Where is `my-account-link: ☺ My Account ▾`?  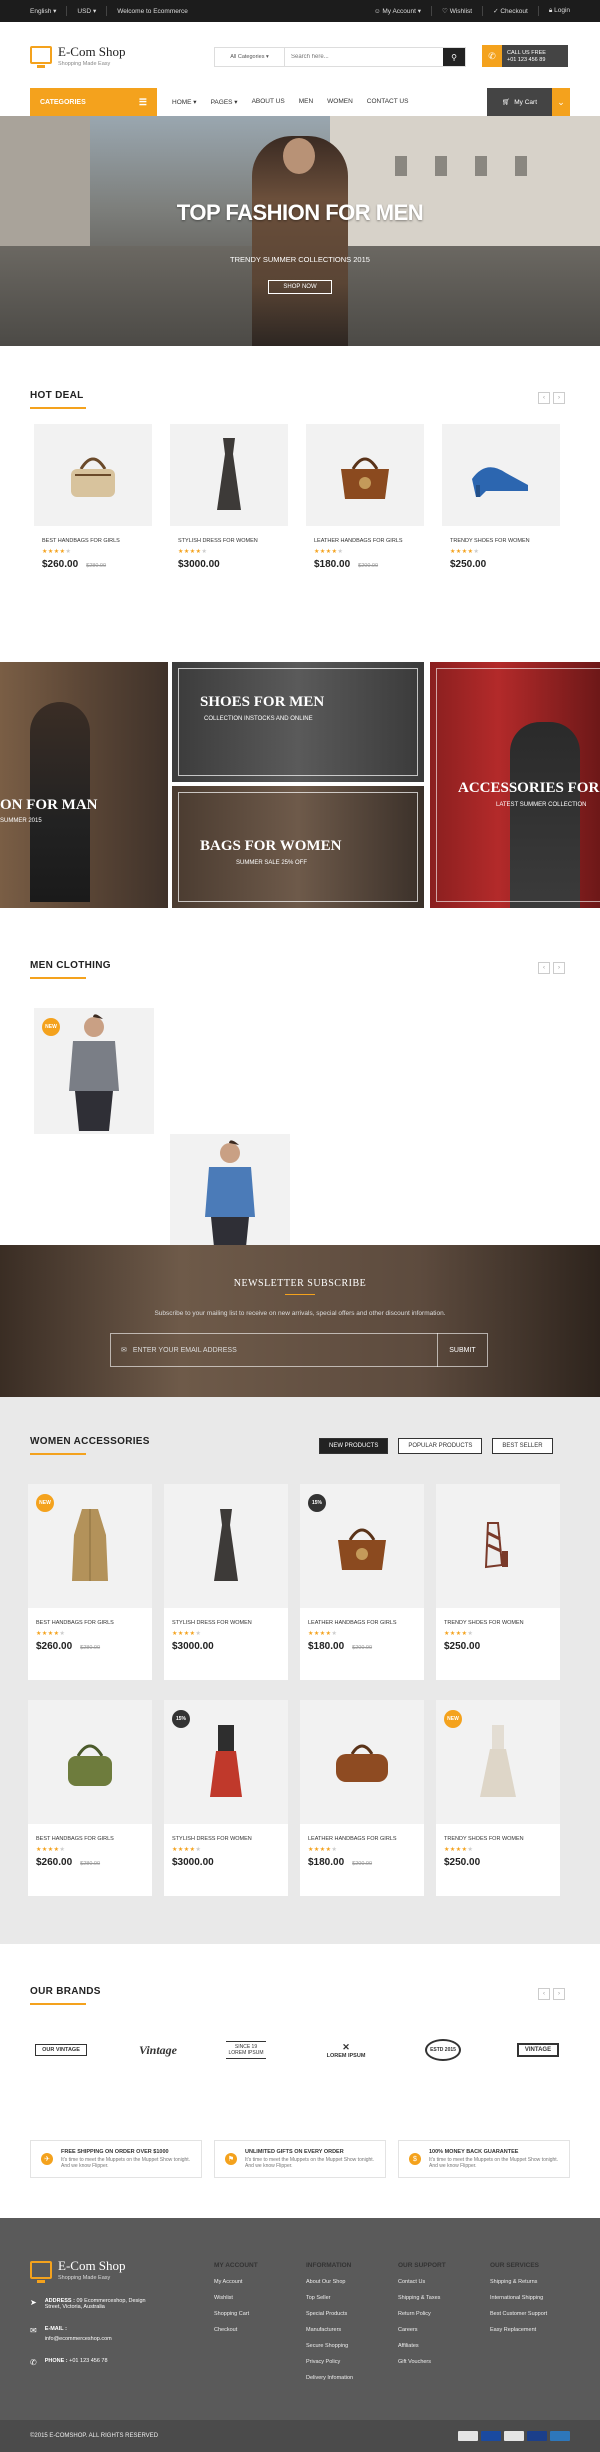
my-account-link: ☺ My Account ▾ is located at coordinates (397, 11).